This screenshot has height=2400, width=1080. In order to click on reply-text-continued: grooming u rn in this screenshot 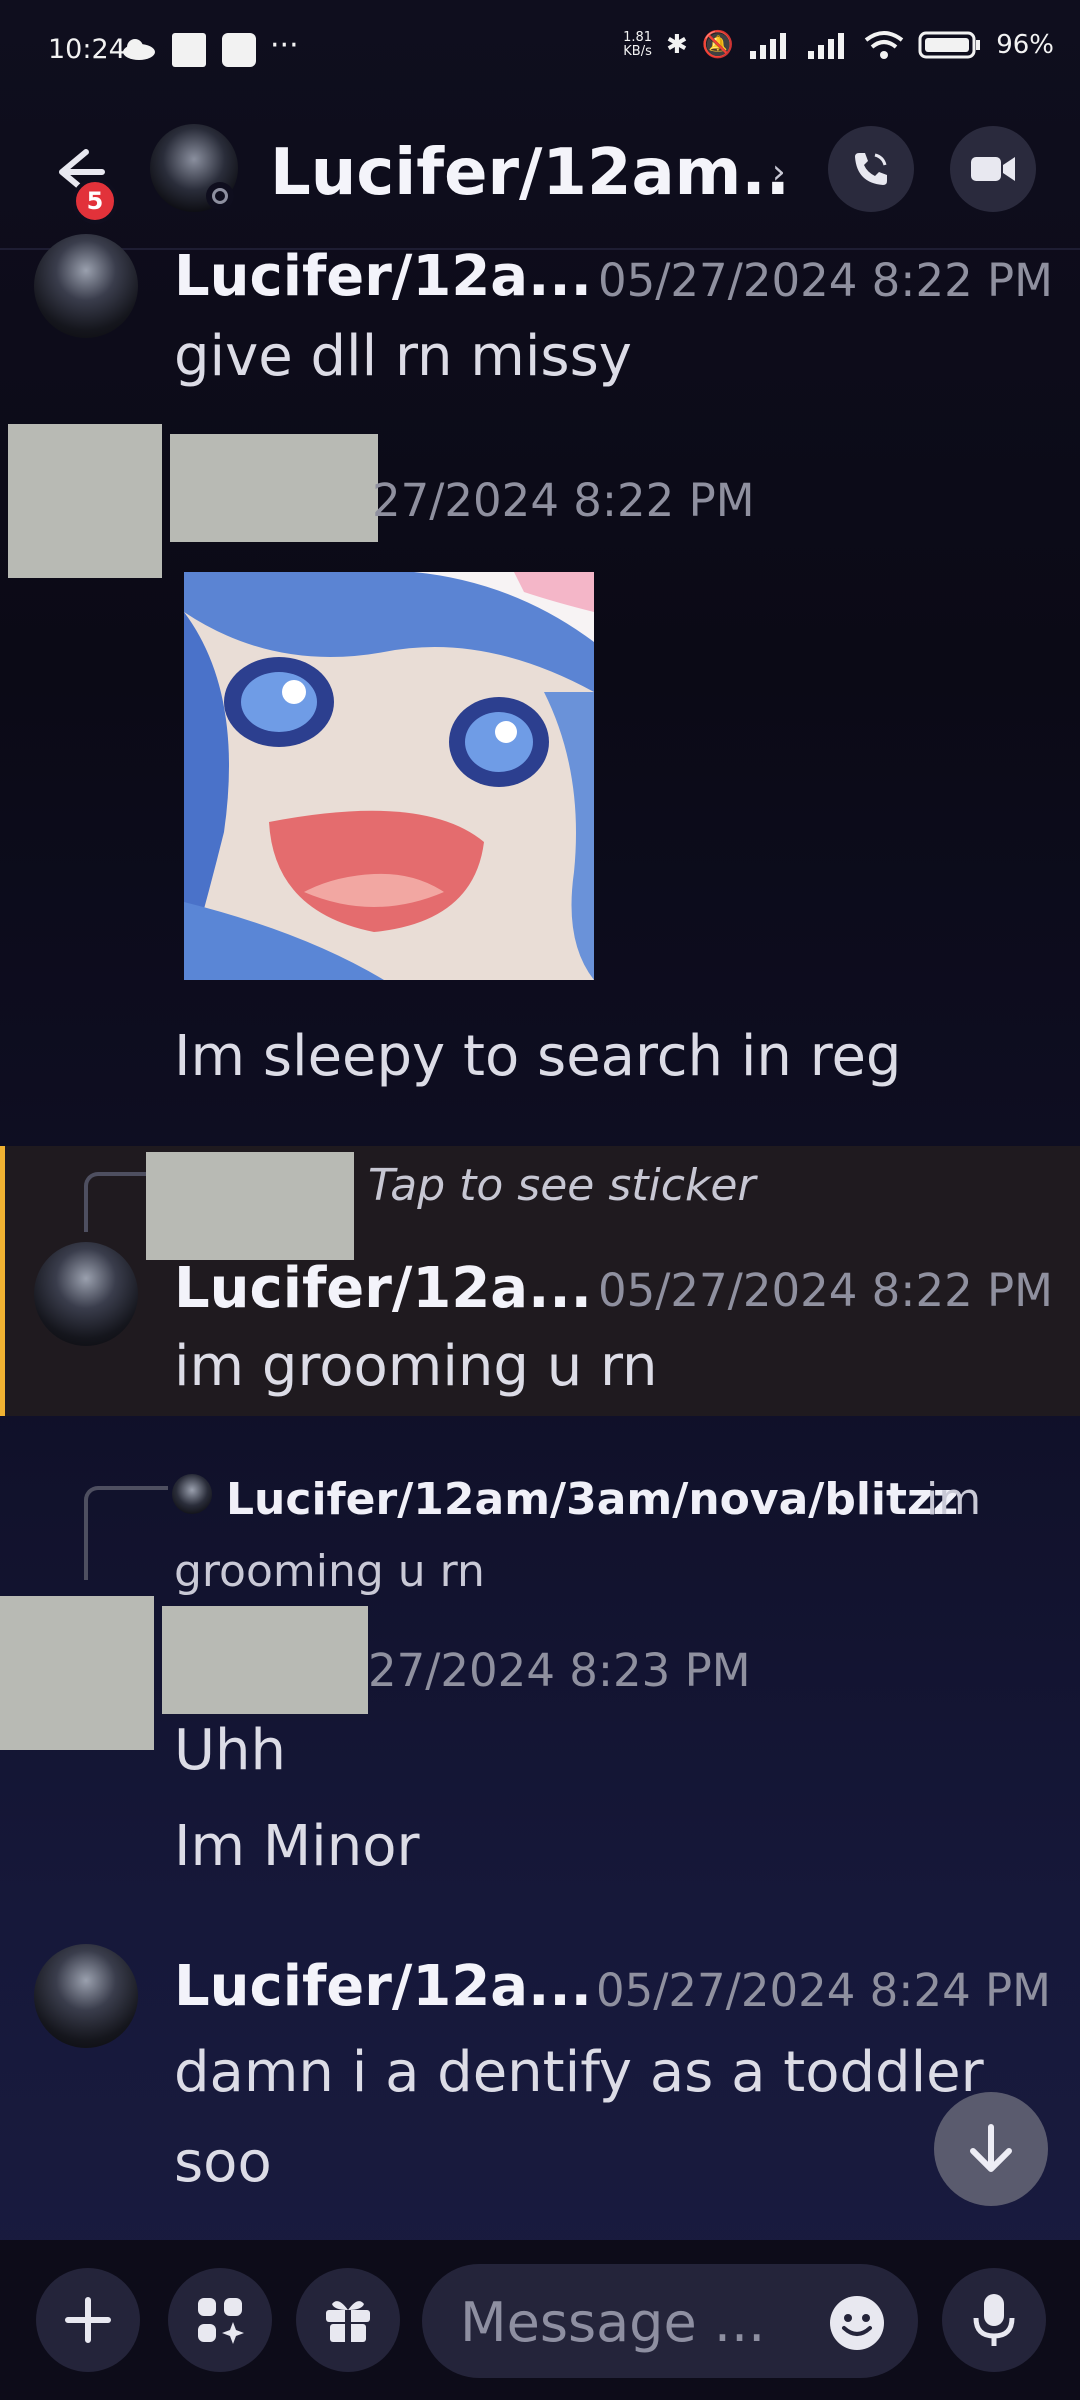, I will do `click(329, 1571)`.